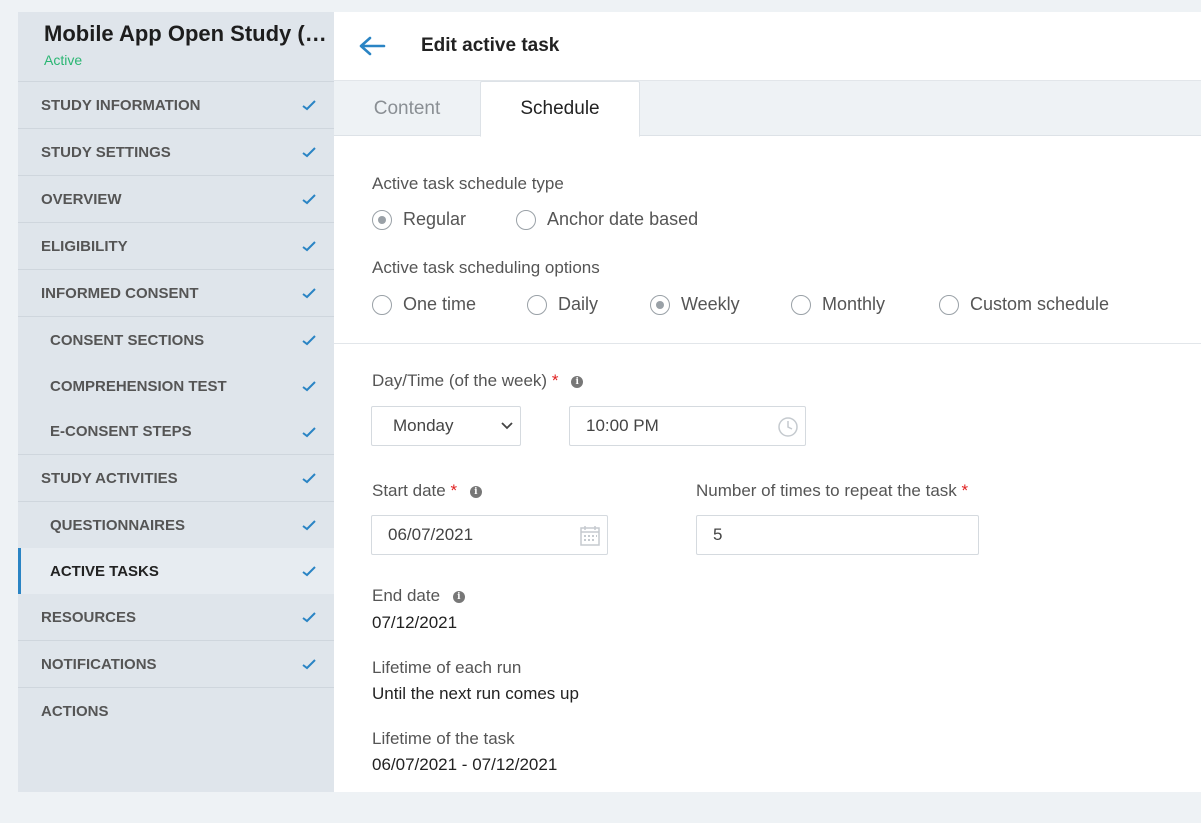 This screenshot has height=823, width=1201. I want to click on repeat-label: Number of times to repeat the task *, so click(832, 491).